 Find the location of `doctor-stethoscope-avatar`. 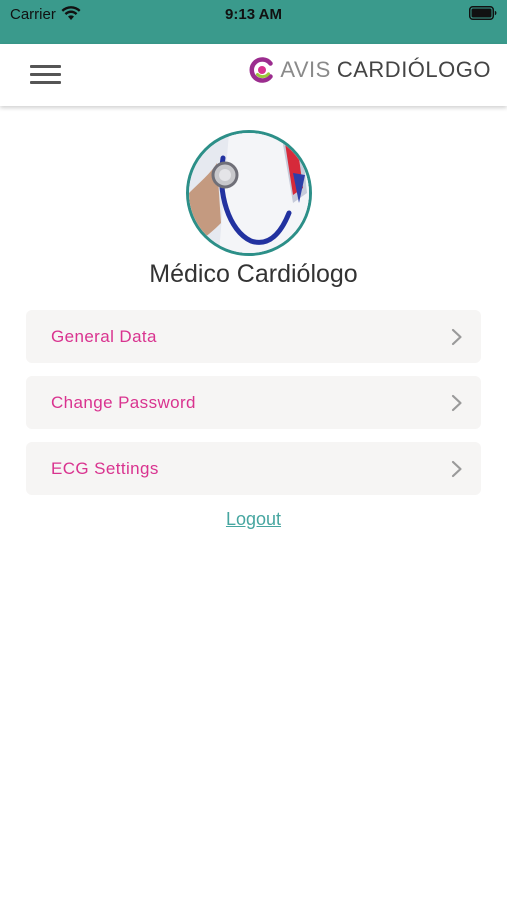

doctor-stethoscope-avatar is located at coordinates (249, 193).